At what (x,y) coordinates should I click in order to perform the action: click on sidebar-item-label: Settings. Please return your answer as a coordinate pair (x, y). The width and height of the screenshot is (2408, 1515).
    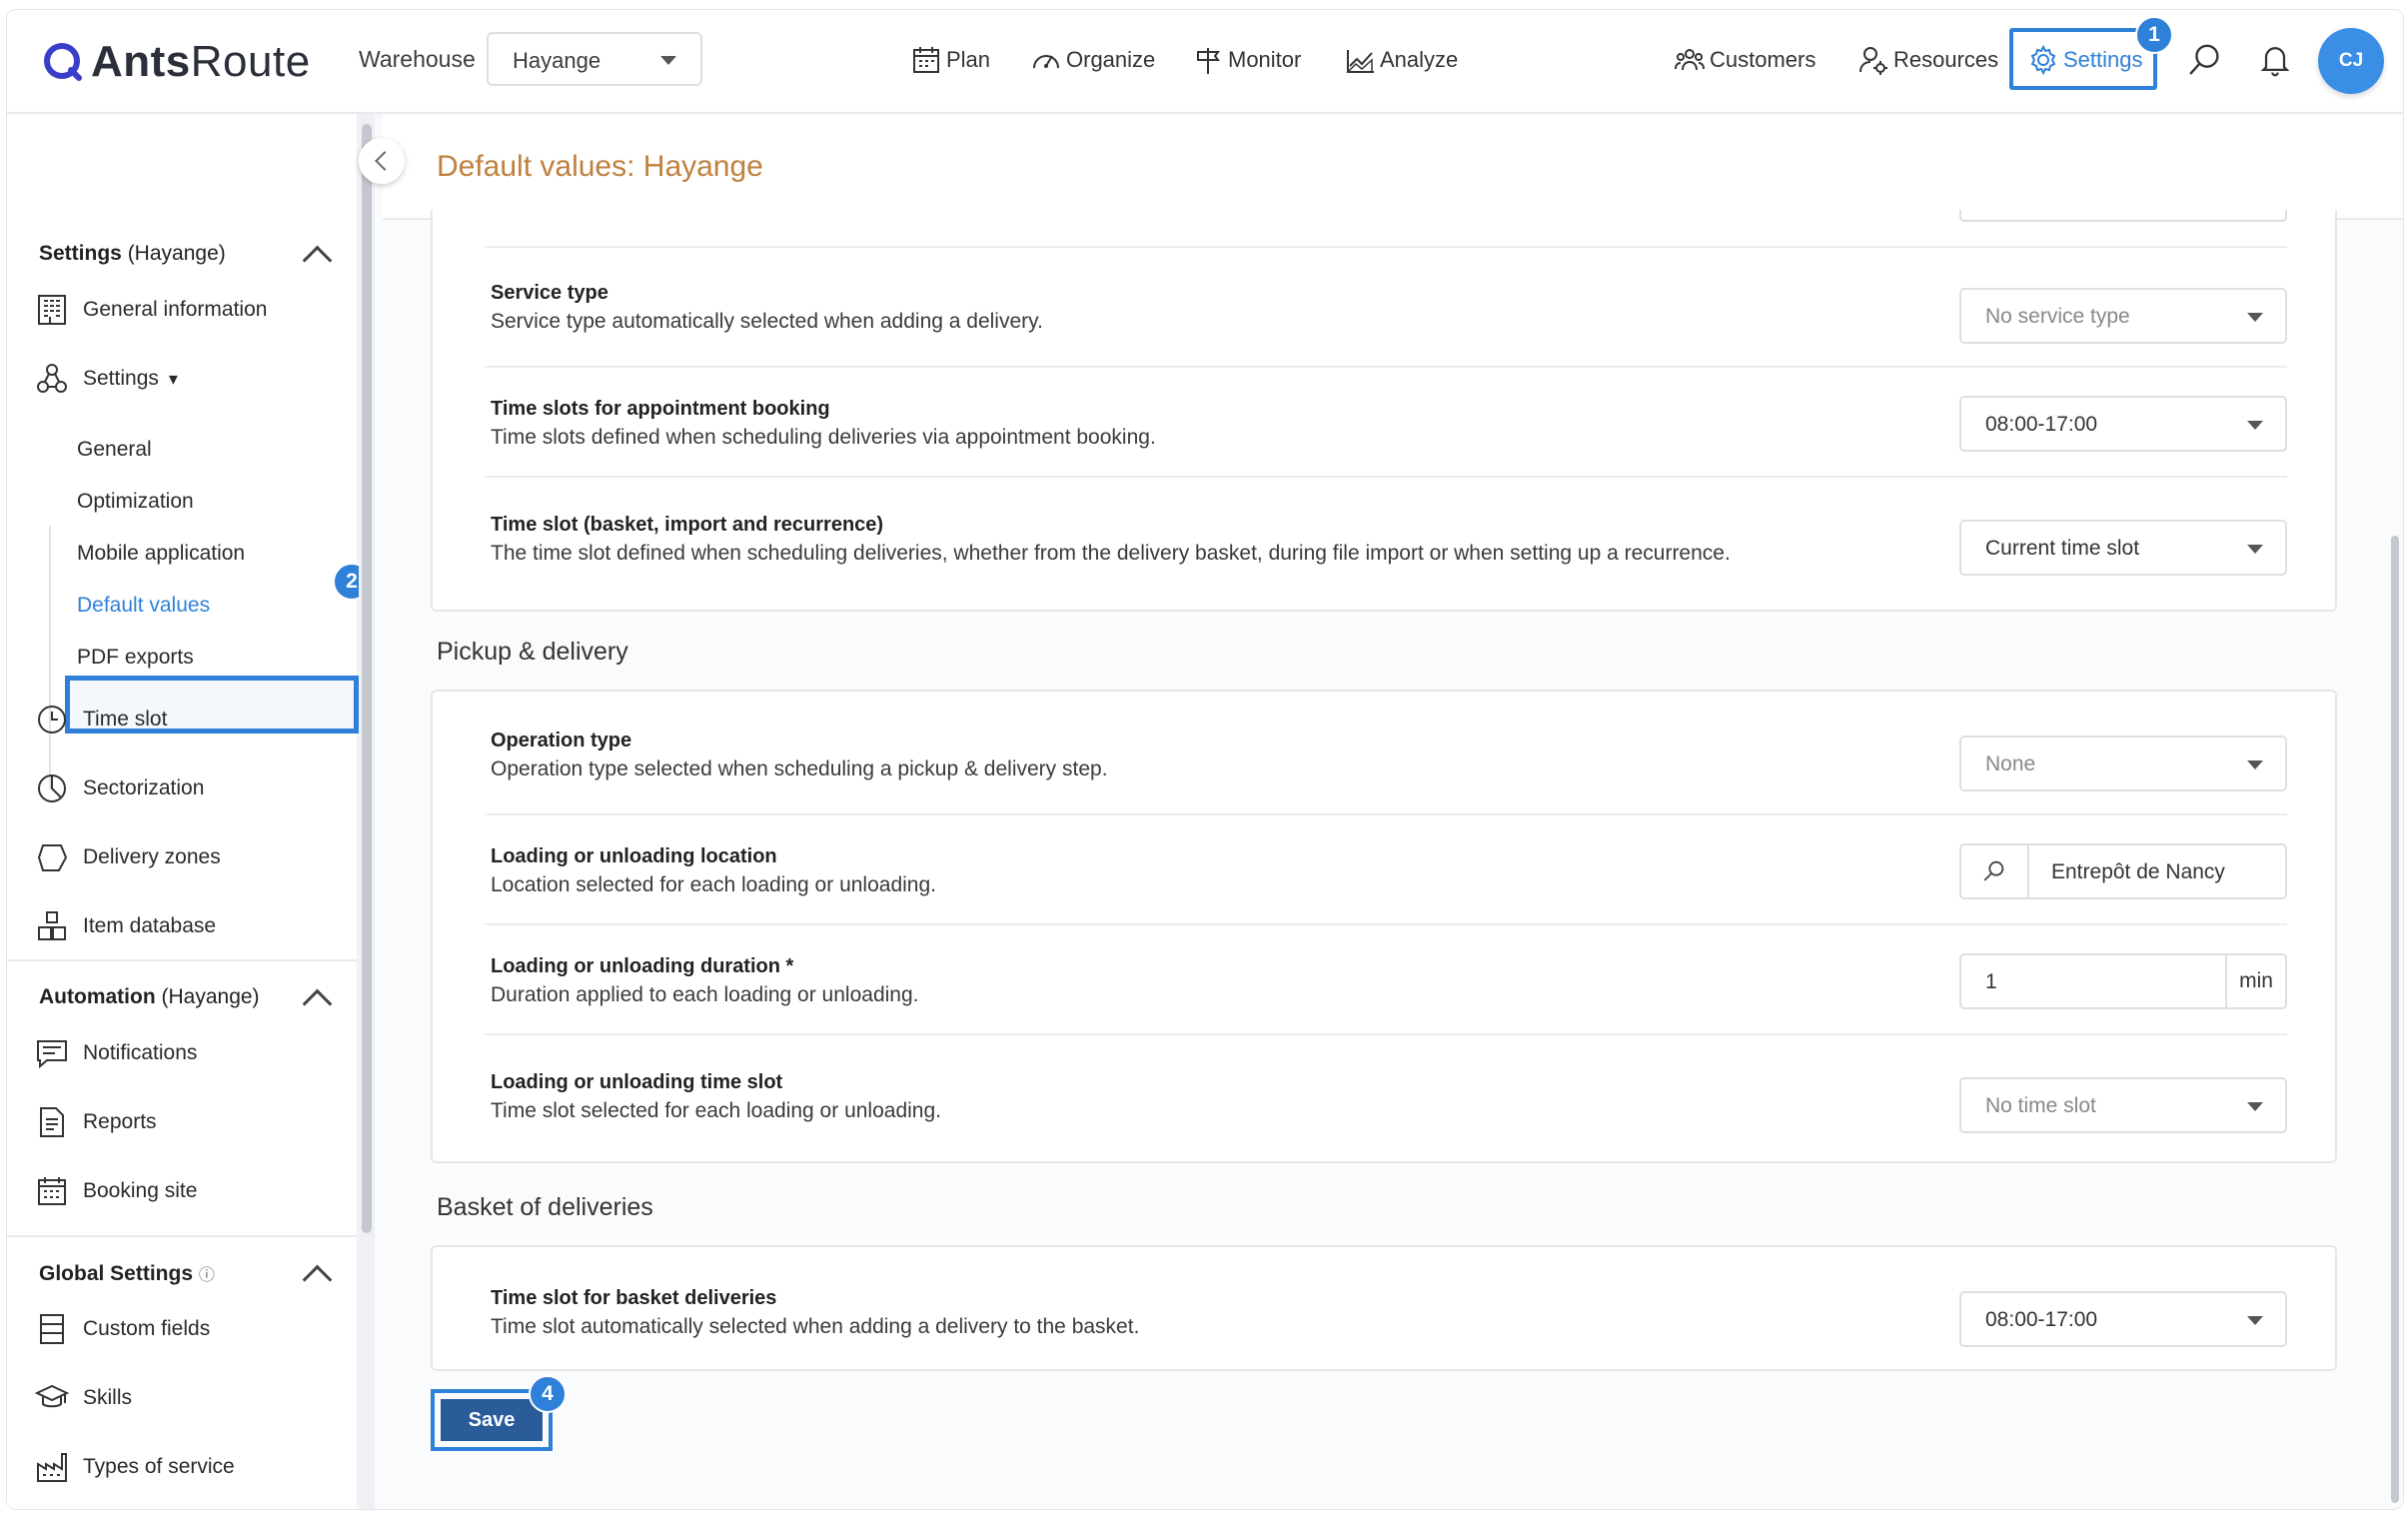
    Looking at the image, I should click on (121, 379).